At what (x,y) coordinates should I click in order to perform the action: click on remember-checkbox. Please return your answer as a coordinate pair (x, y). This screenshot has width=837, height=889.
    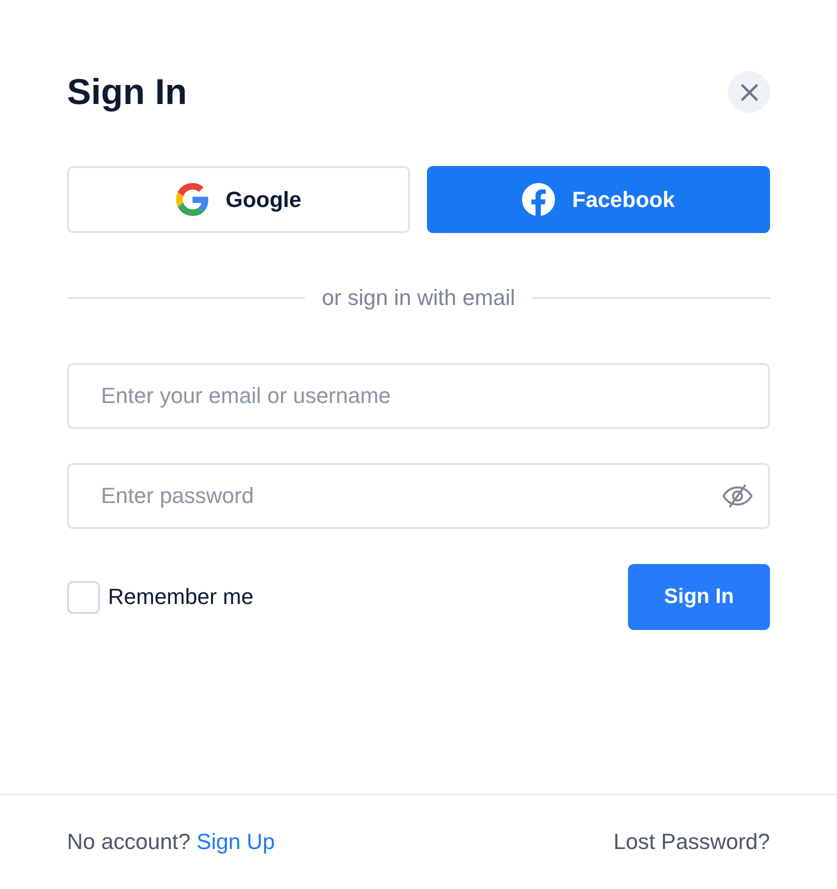
    Looking at the image, I should click on (83, 597).